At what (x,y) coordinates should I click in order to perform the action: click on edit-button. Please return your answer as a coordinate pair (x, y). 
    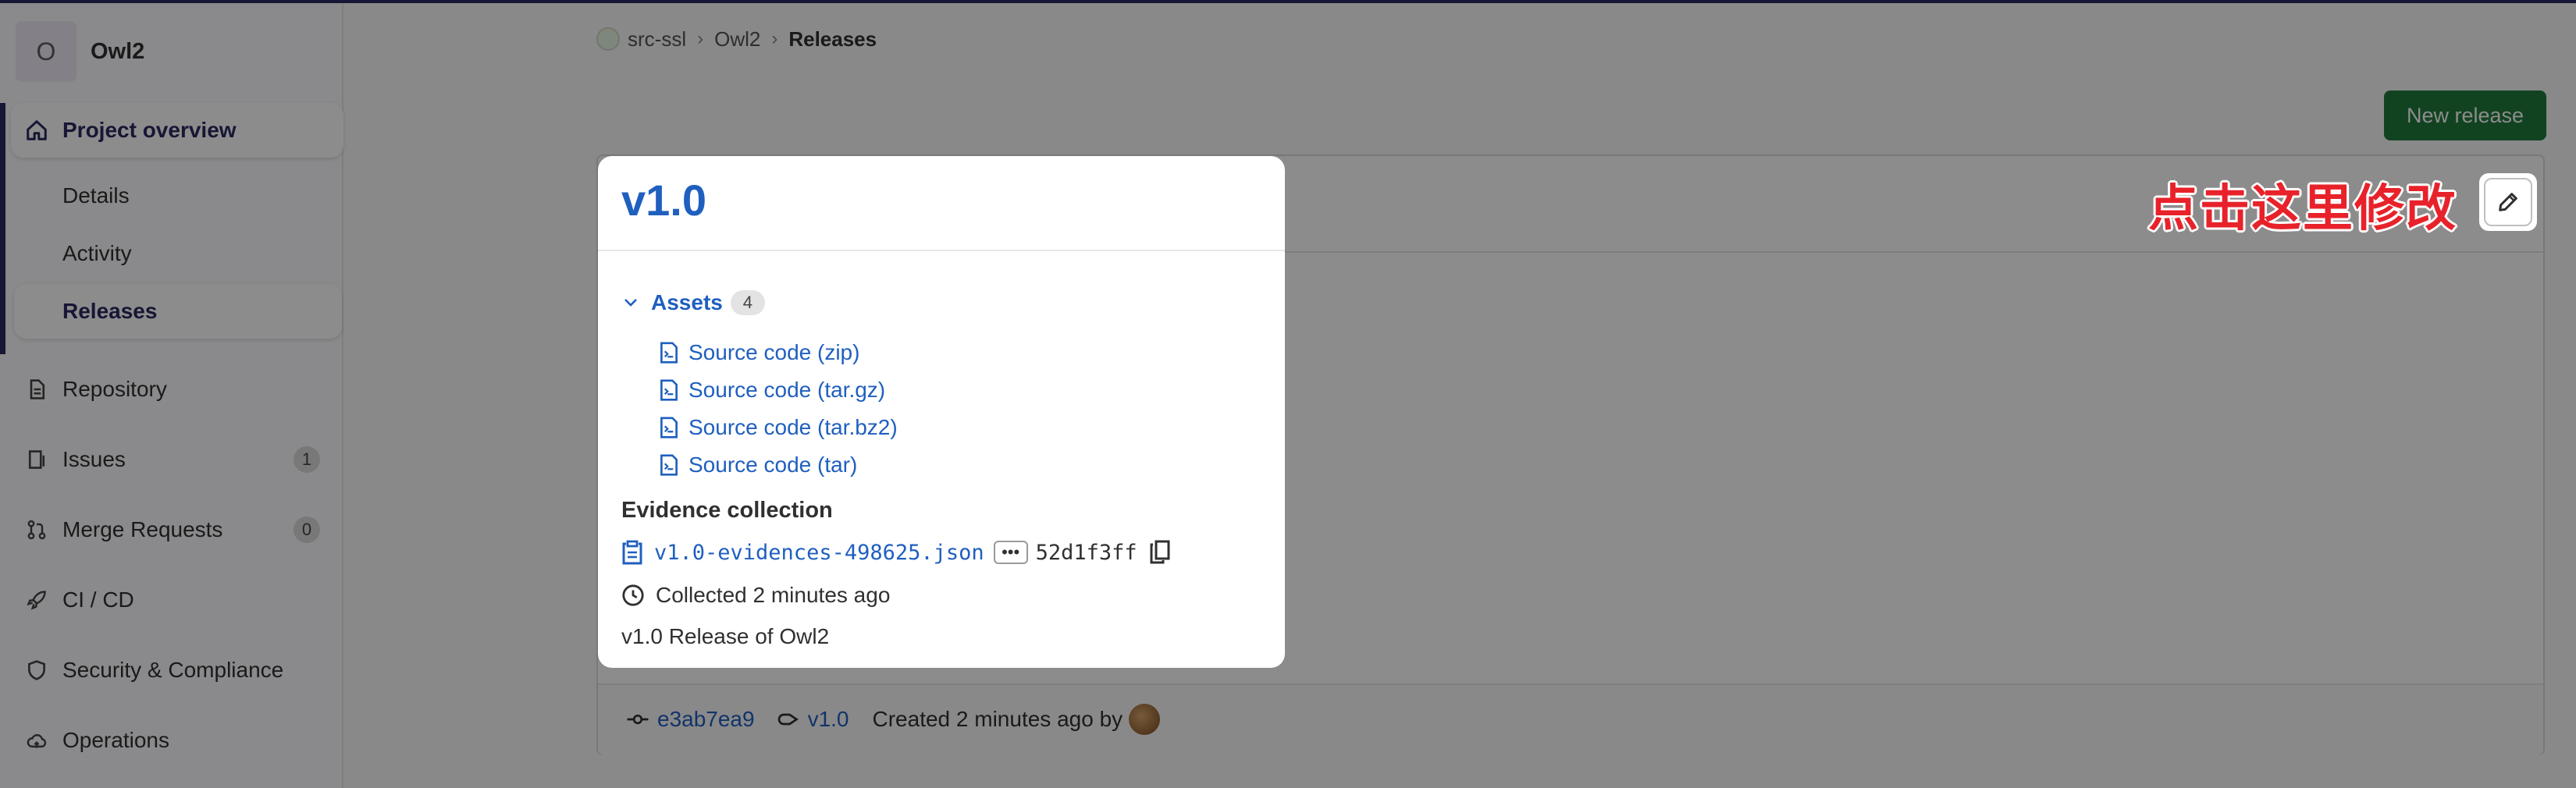
    Looking at the image, I should click on (2508, 202).